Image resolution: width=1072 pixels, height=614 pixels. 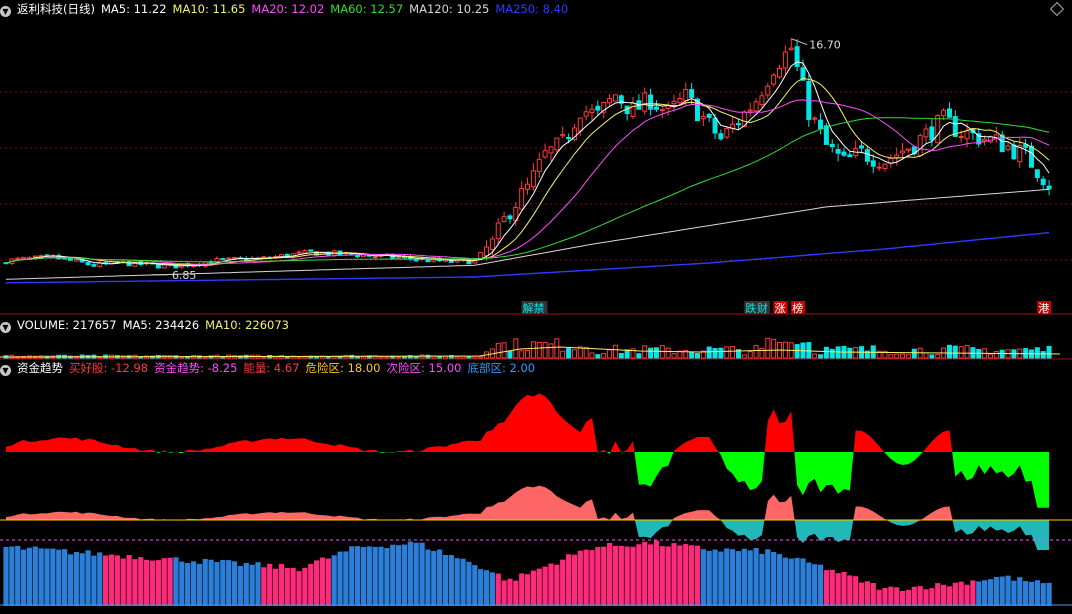 I want to click on price_legend-item-5: MA250: 8.40, so click(x=532, y=9).